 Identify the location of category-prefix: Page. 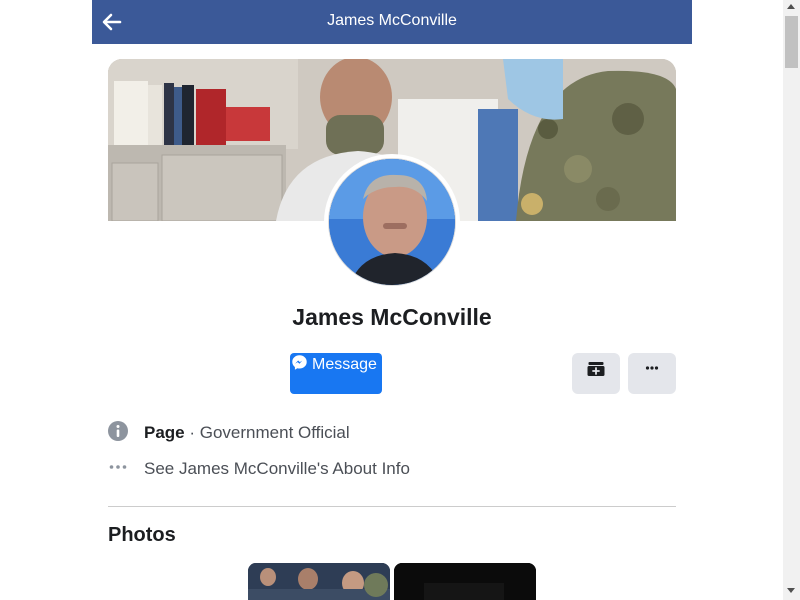
(164, 432).